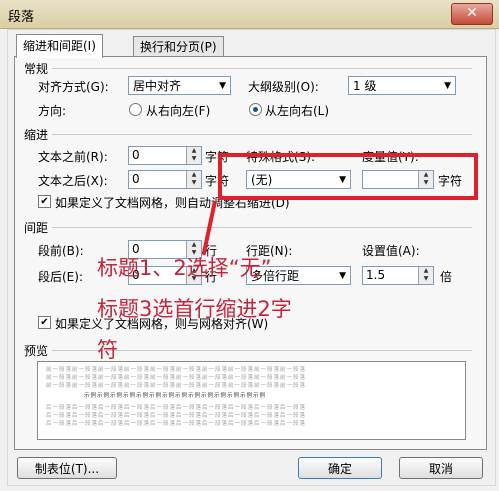 This screenshot has width=499, height=491. Describe the element at coordinates (402, 85) in the screenshot. I see `outline-select: 1 级 ▼` at that location.